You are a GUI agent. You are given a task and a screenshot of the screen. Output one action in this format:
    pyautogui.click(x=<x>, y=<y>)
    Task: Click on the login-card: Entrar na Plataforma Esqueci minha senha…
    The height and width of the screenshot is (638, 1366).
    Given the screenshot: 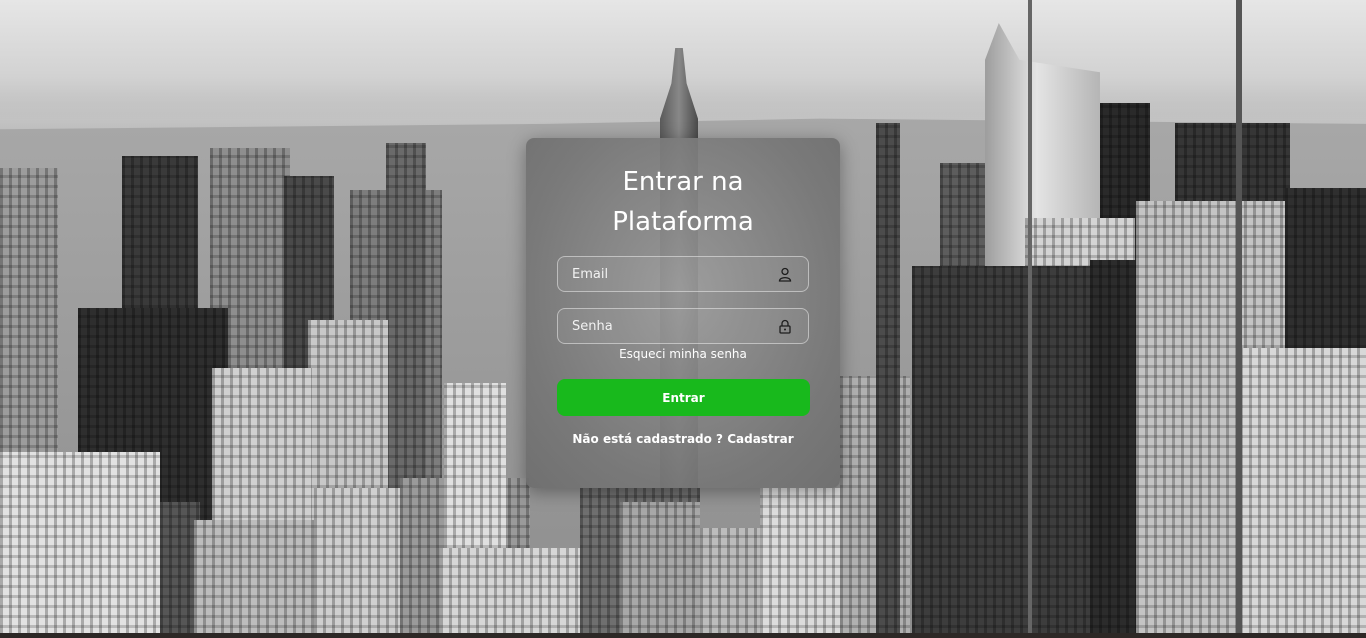 What is the action you would take?
    pyautogui.click(x=683, y=313)
    